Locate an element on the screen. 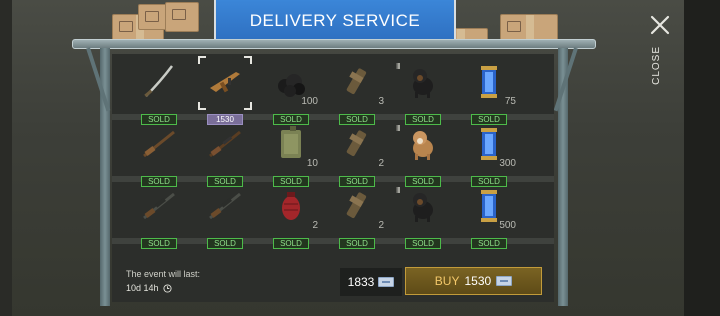  page-title: DELIVERY SERVICE is located at coordinates (335, 20).